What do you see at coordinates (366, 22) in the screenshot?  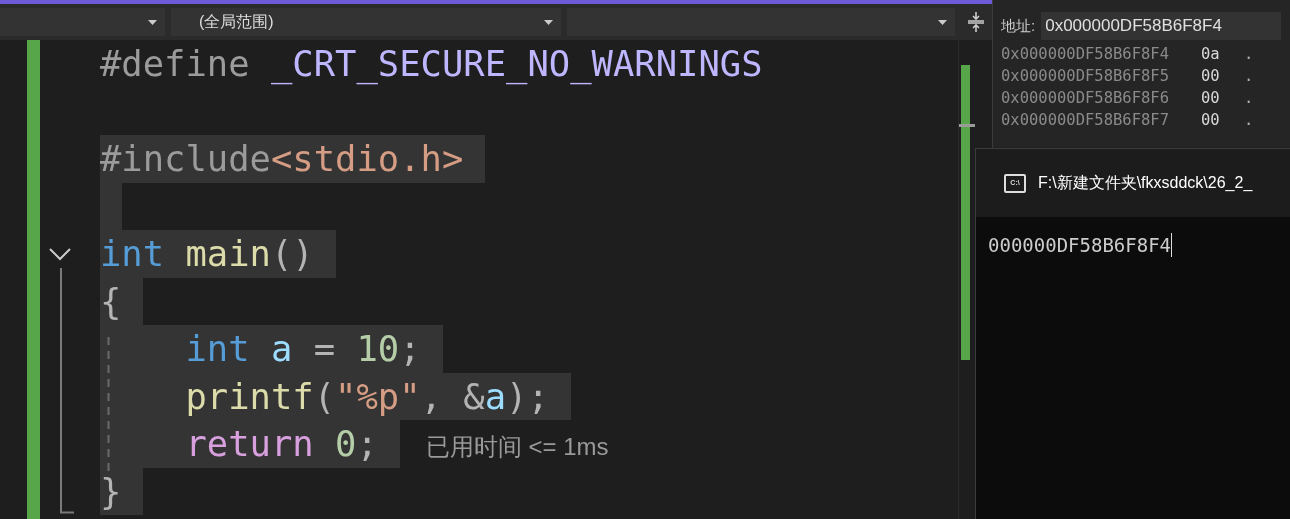 I see `scope-dropdown: (全局范围)` at bounding box center [366, 22].